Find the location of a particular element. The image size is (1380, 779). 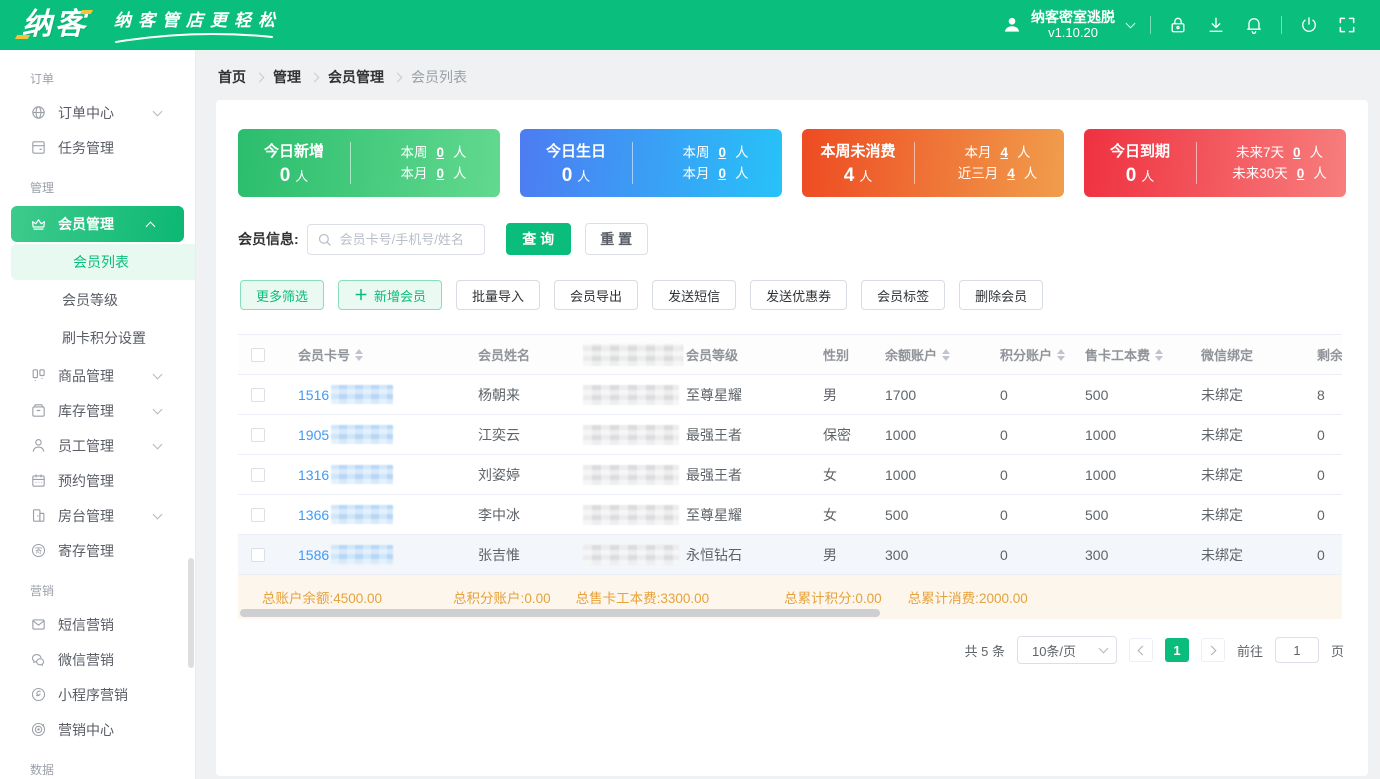

member-export-button: 会员导出 is located at coordinates (596, 295).